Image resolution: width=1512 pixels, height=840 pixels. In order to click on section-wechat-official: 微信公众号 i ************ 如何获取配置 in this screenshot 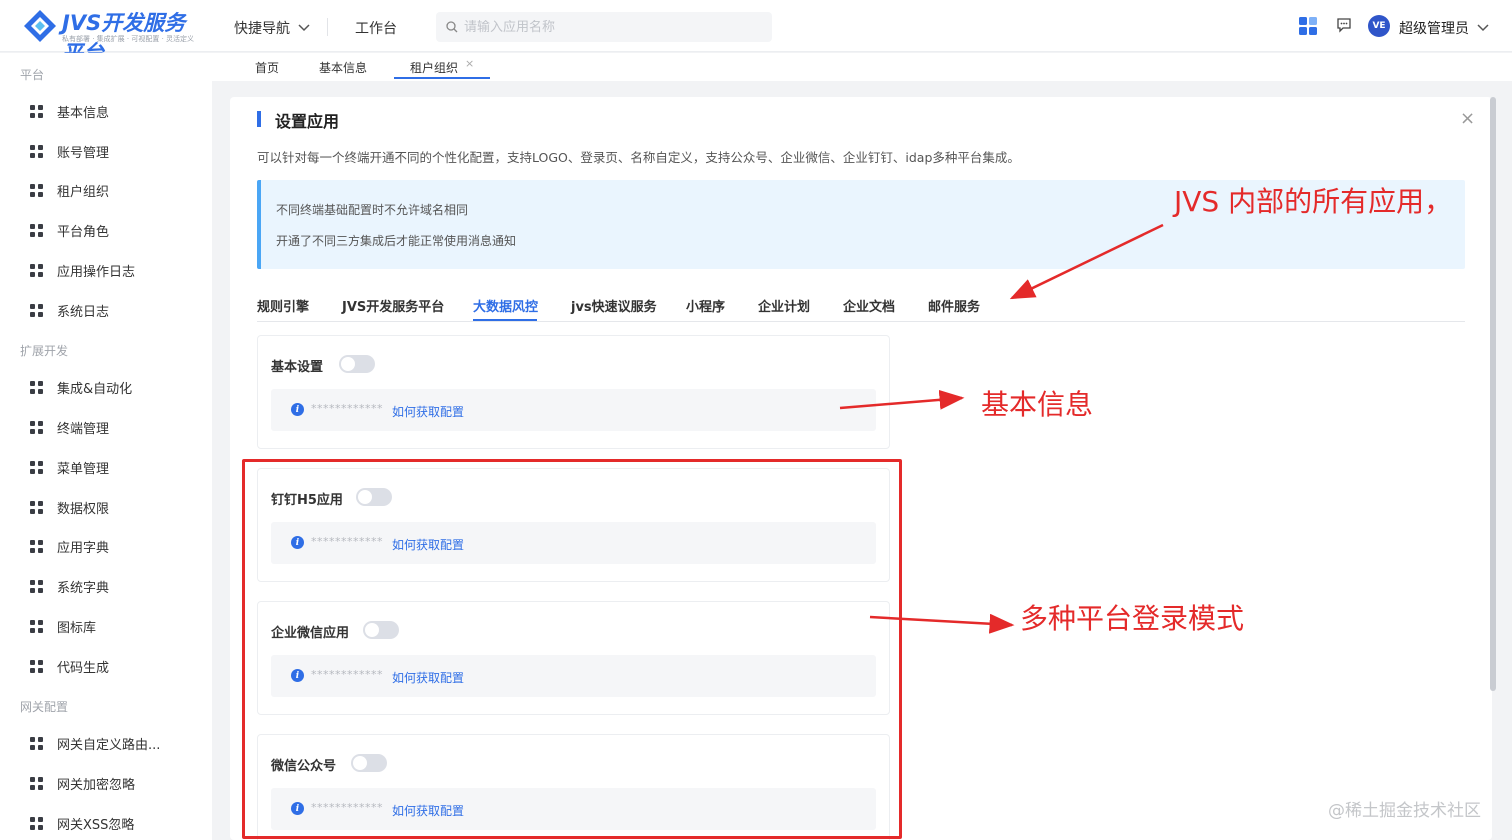, I will do `click(573, 787)`.